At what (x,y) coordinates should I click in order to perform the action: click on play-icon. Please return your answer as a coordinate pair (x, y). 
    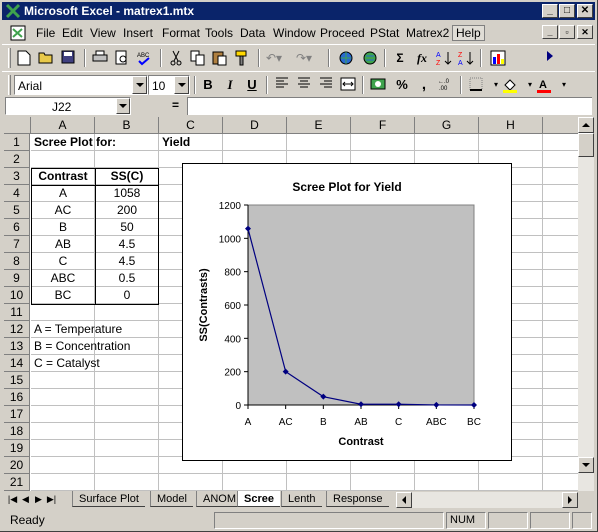
    Looking at the image, I should click on (550, 58).